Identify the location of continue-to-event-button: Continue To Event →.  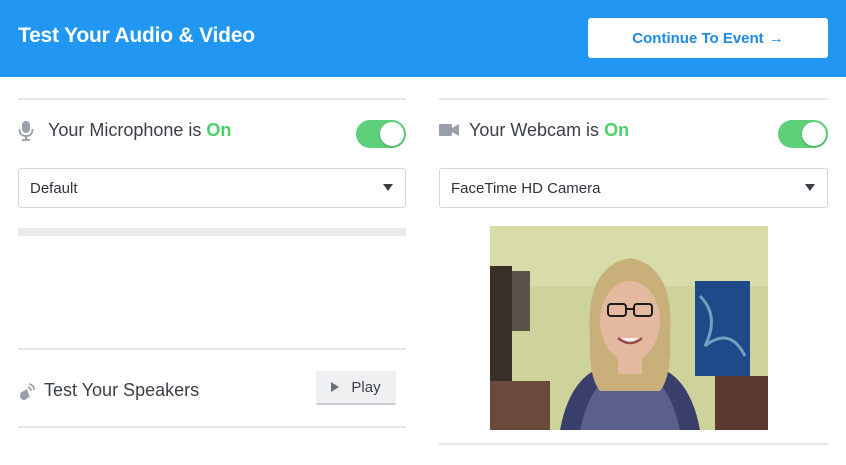
(708, 38).